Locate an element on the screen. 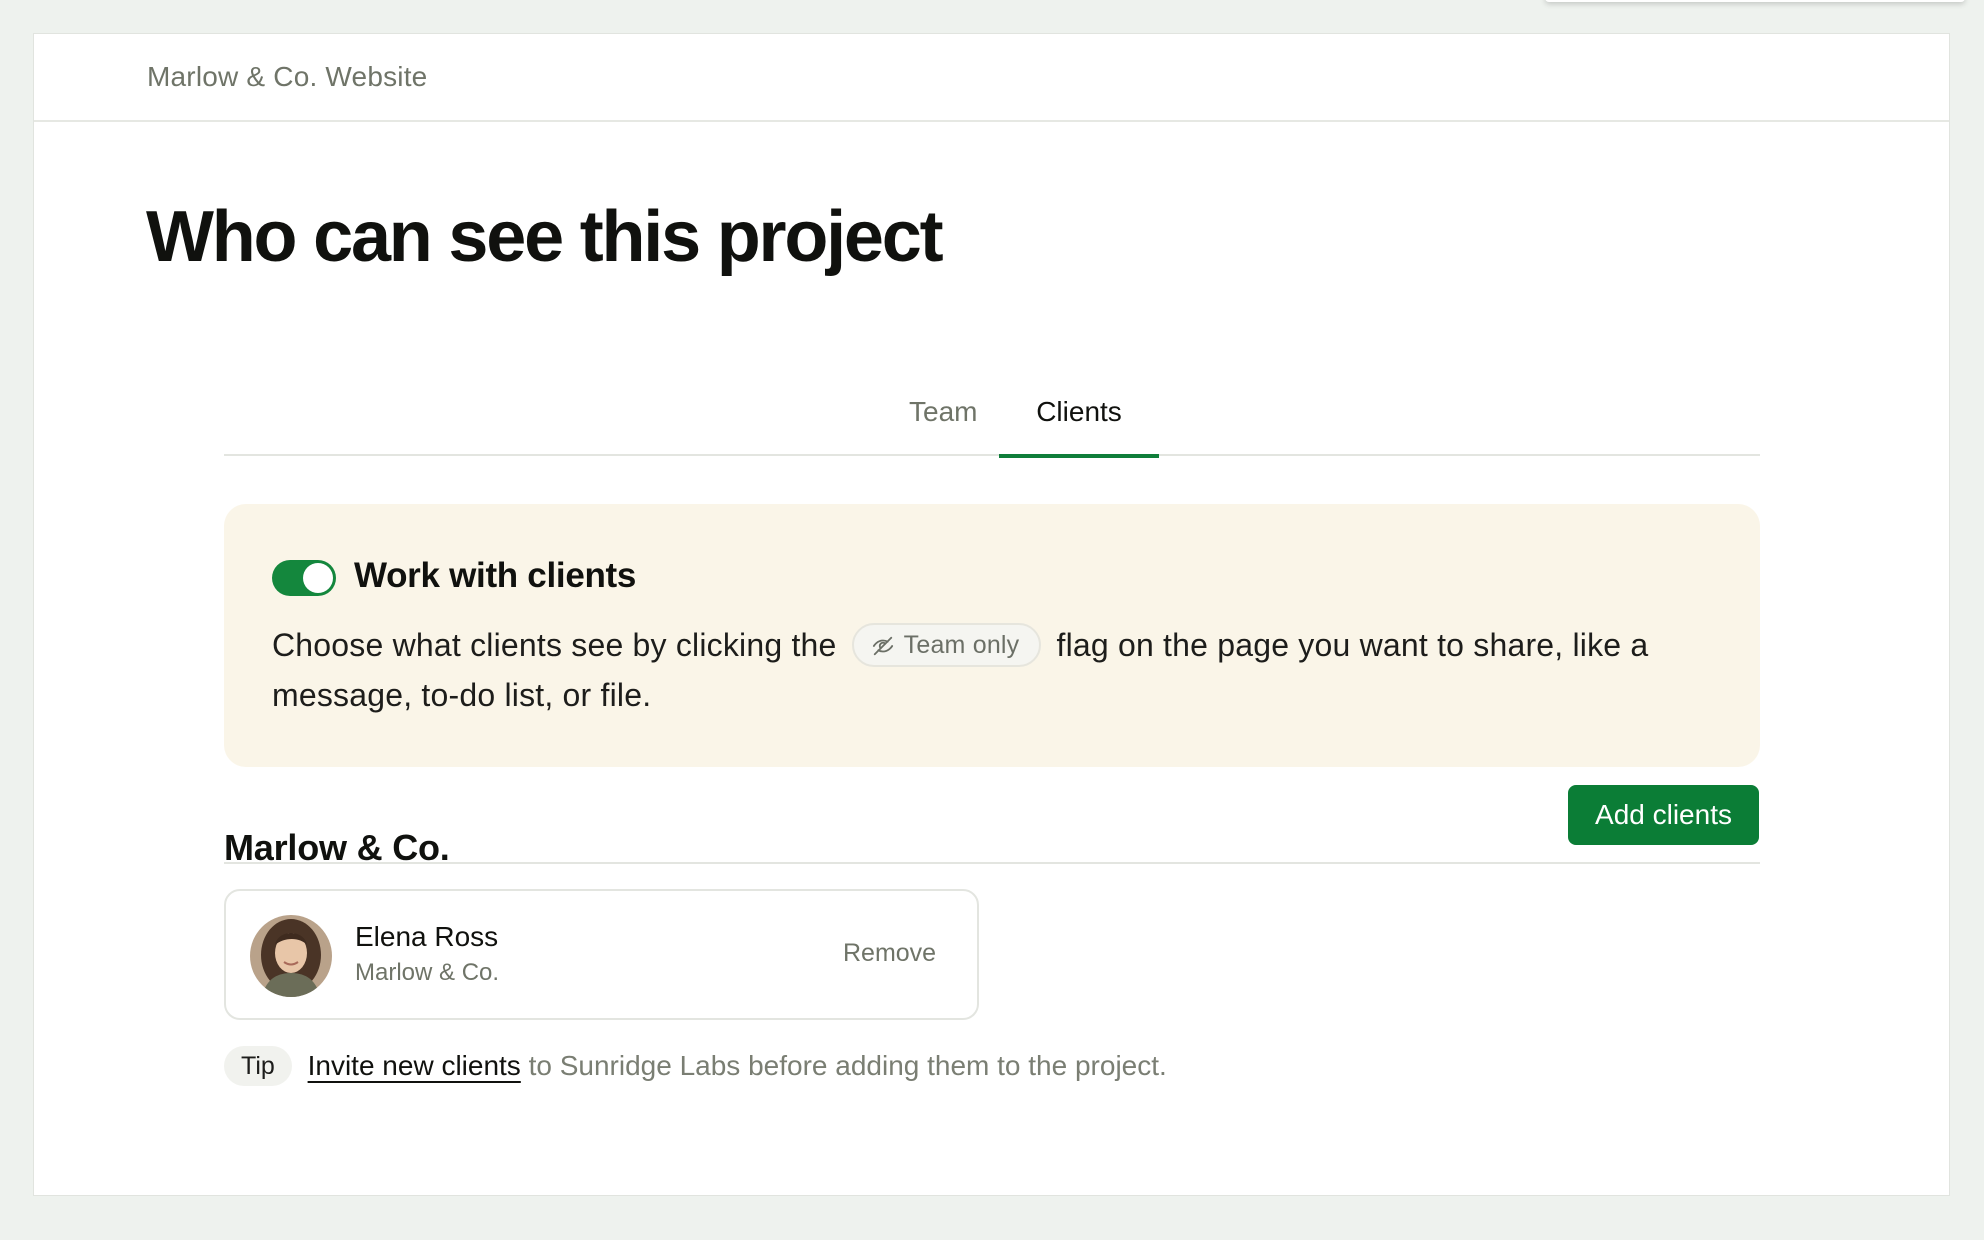  work-with-clients-heading: Work with clients is located at coordinates (495, 575).